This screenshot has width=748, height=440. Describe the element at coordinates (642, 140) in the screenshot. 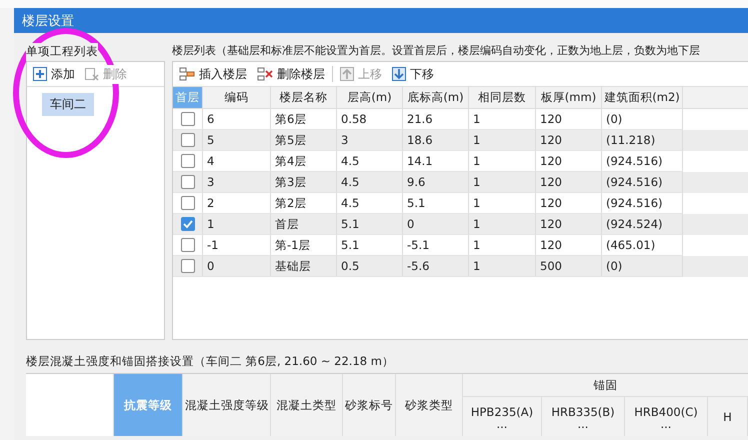

I see `table-cell: (11.218)` at that location.